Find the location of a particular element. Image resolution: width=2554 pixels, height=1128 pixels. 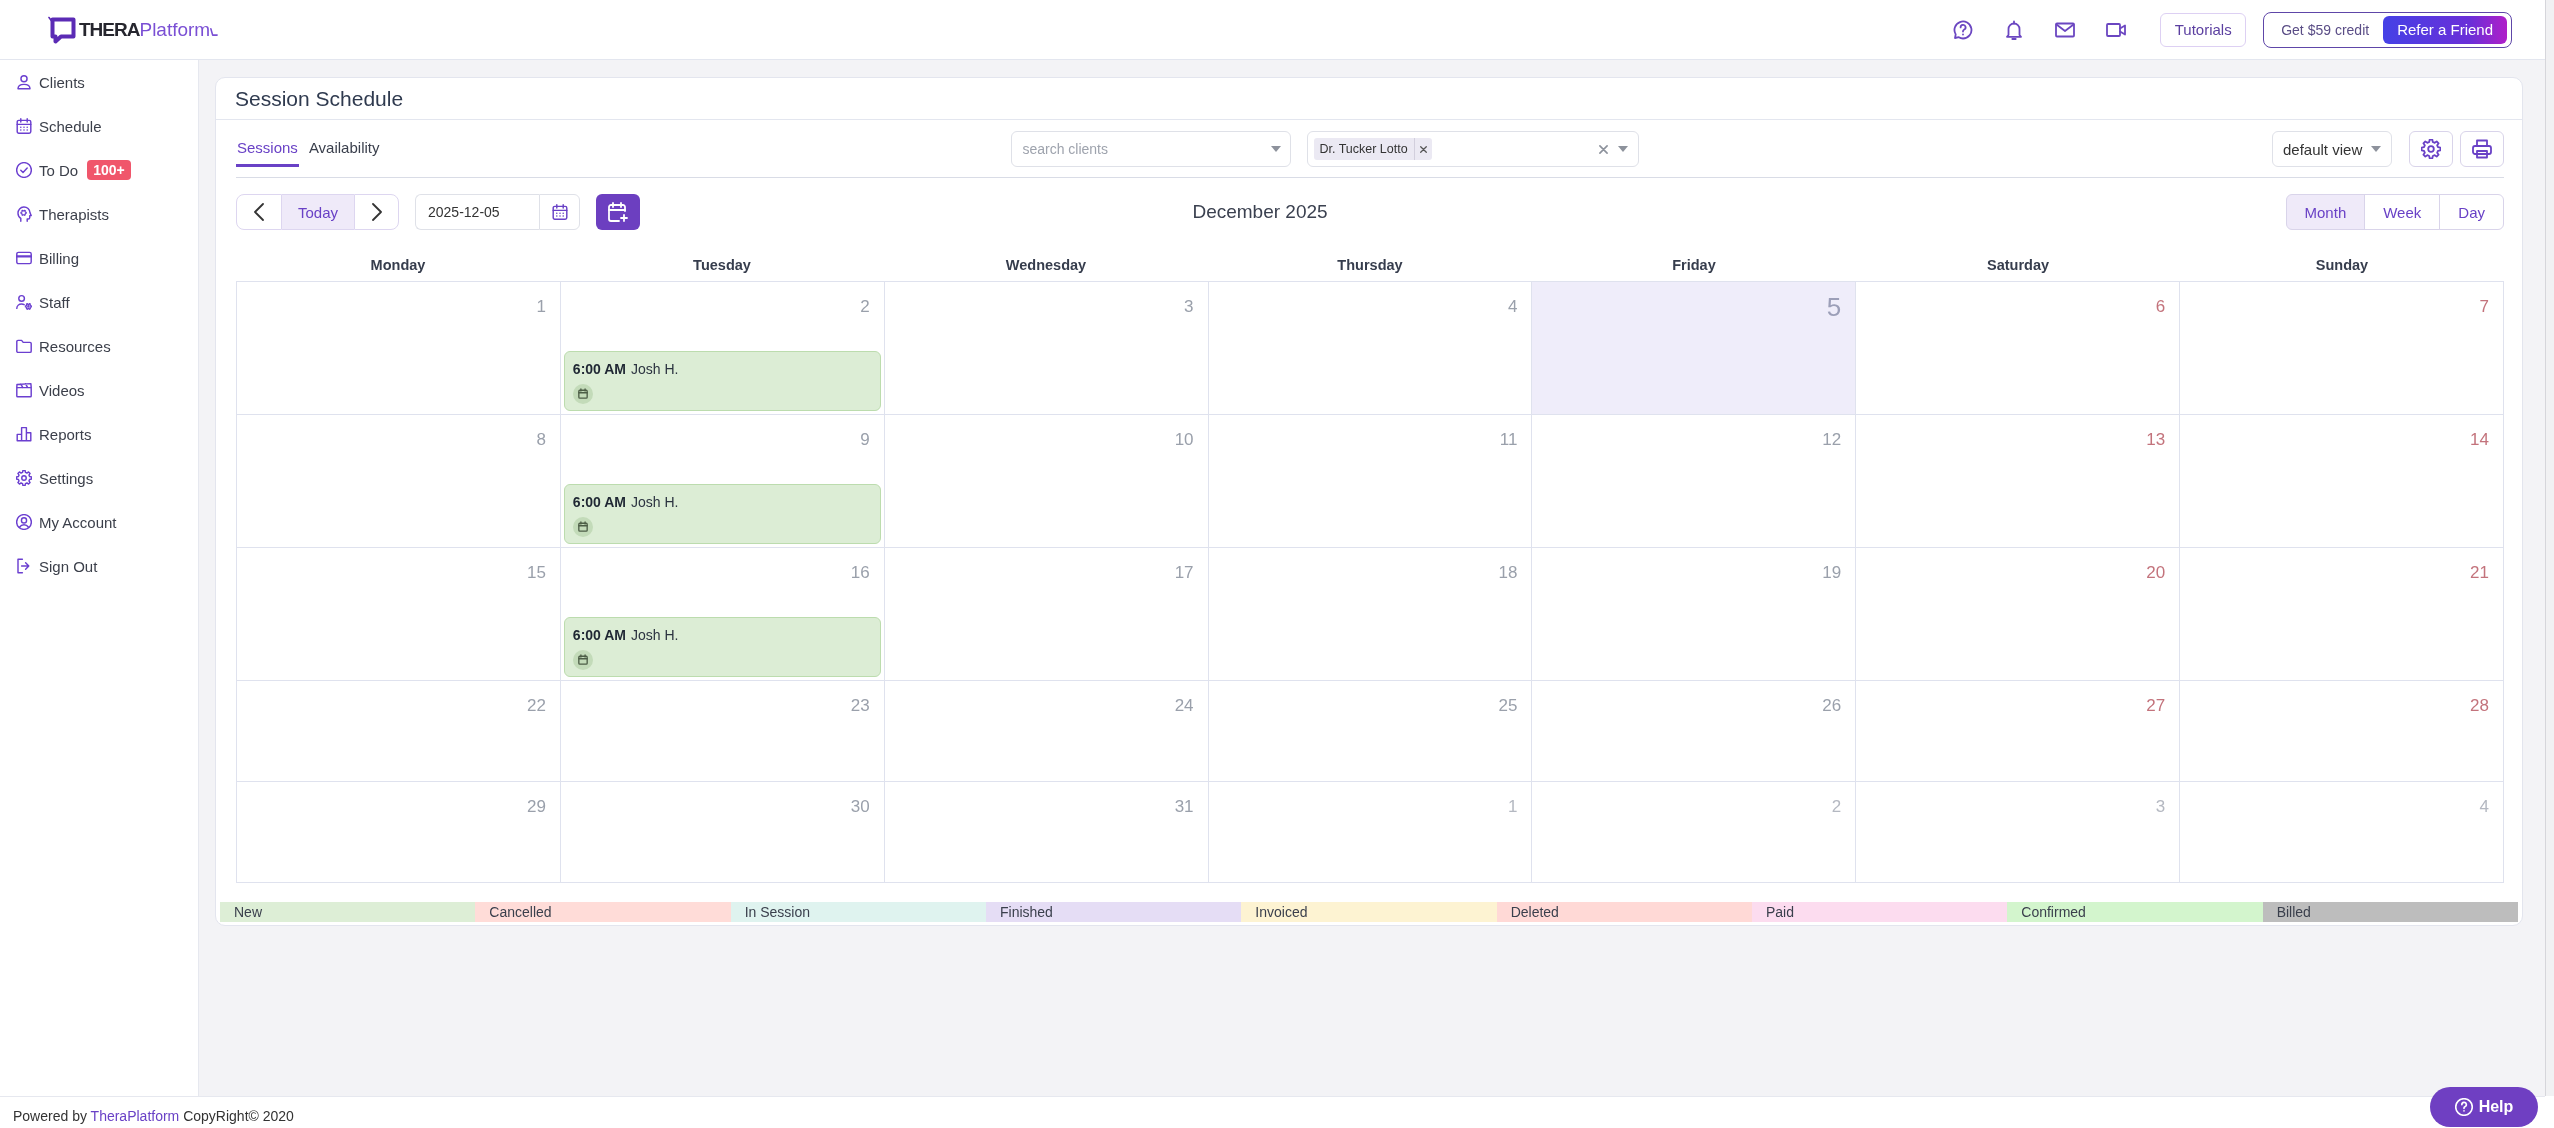

clapperboard-icon is located at coordinates (24, 390).